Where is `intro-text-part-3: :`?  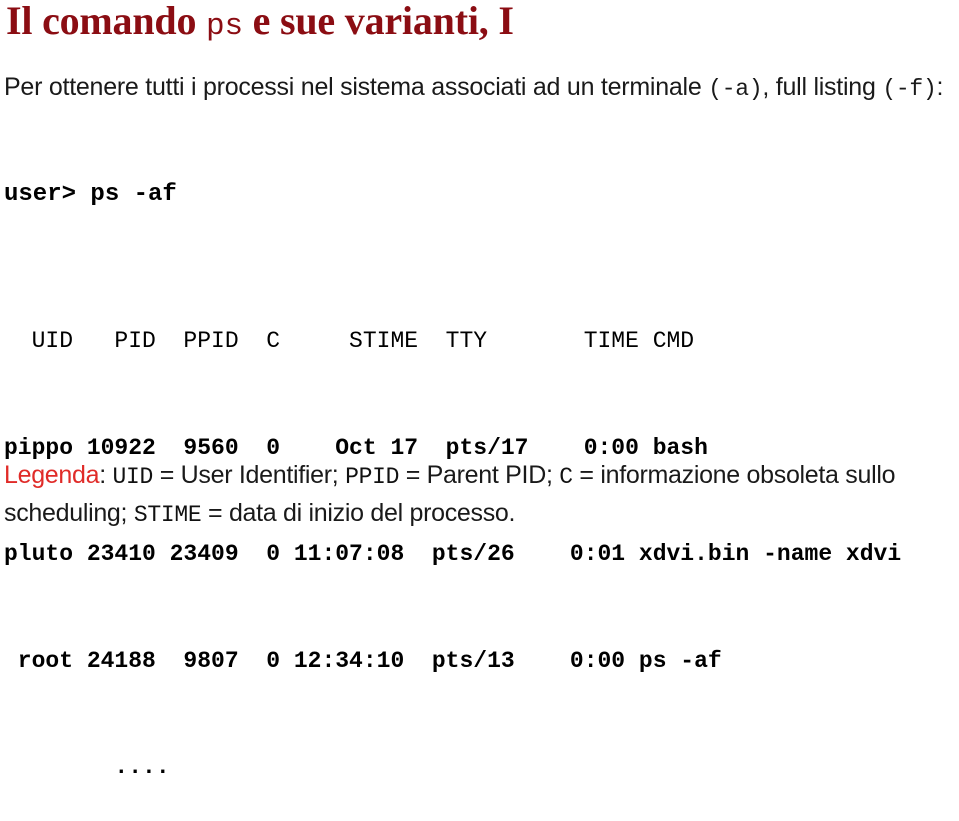
intro-text-part-3: : is located at coordinates (940, 87).